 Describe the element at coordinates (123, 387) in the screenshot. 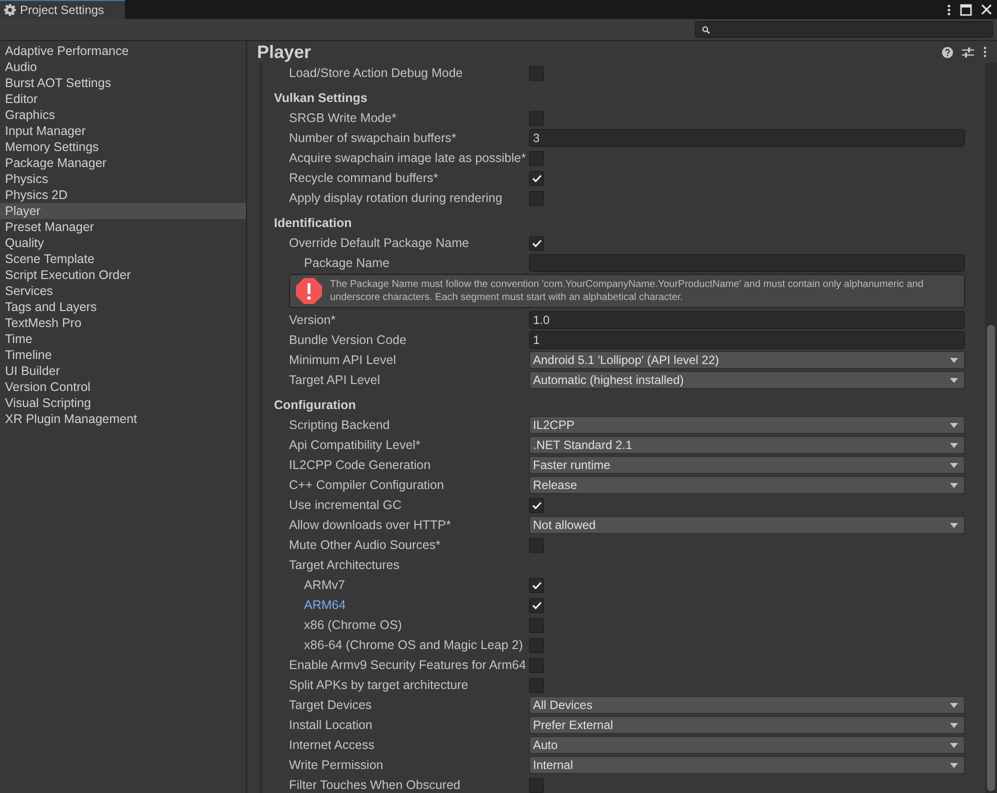

I see `sidebar-item: Version Control` at that location.